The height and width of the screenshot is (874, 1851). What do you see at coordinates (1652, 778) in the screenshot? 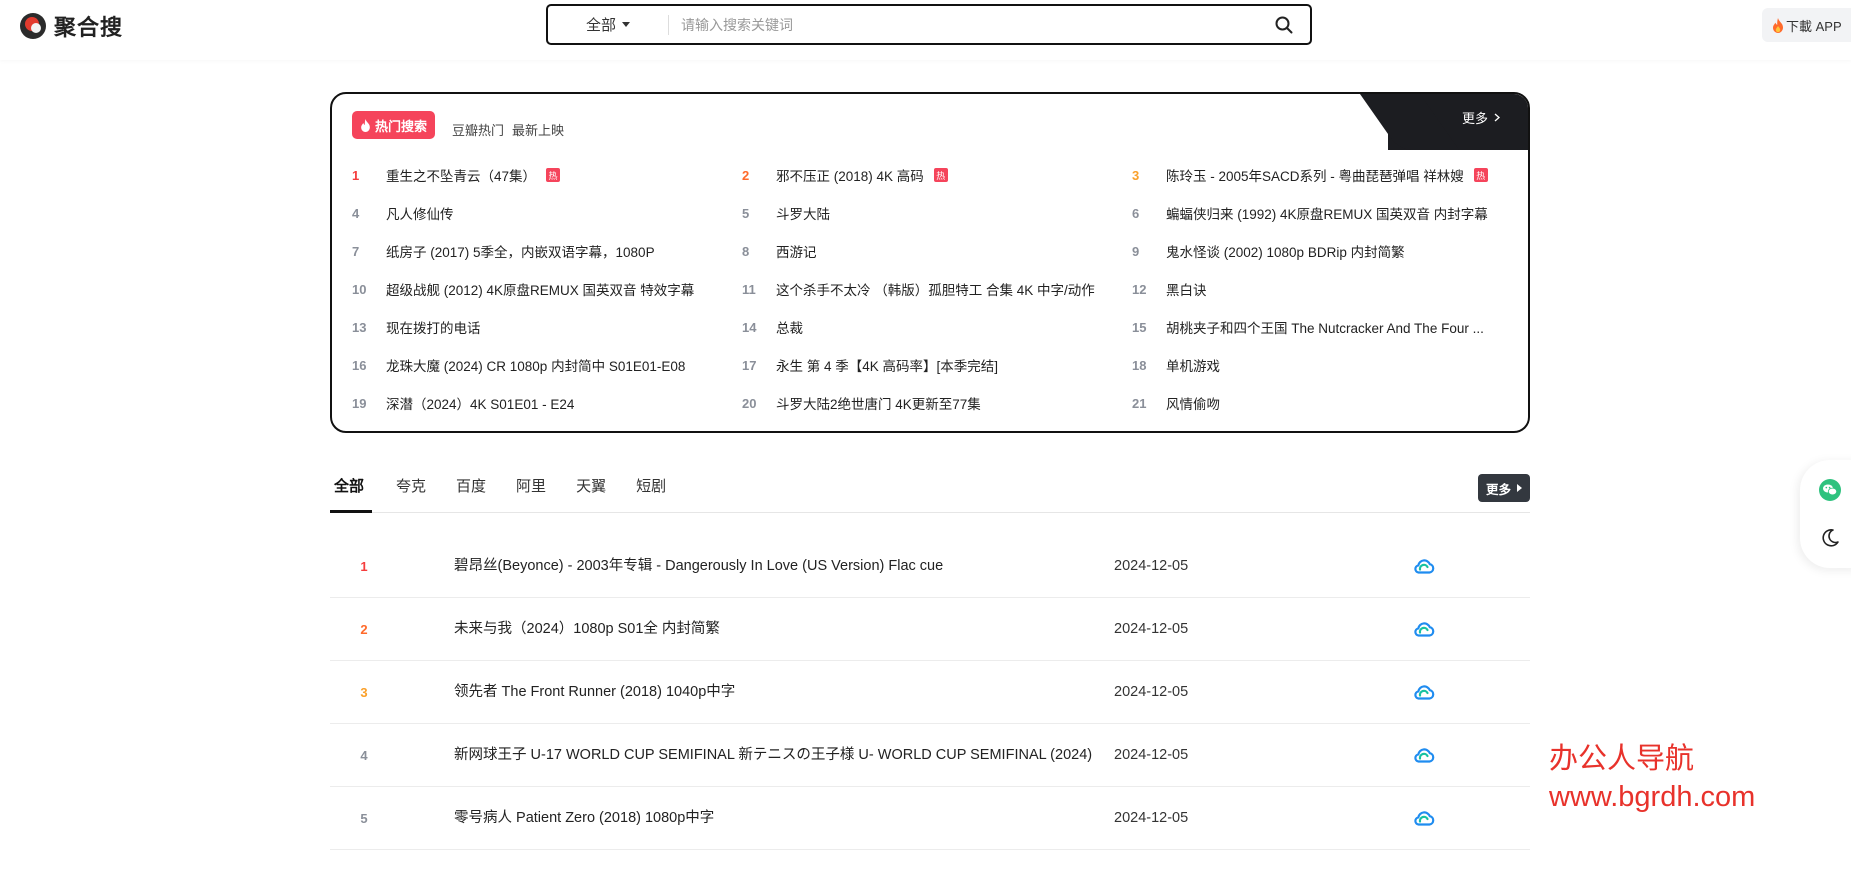
I see `watermark: 办公人导航 www.bgrdh.com` at bounding box center [1652, 778].